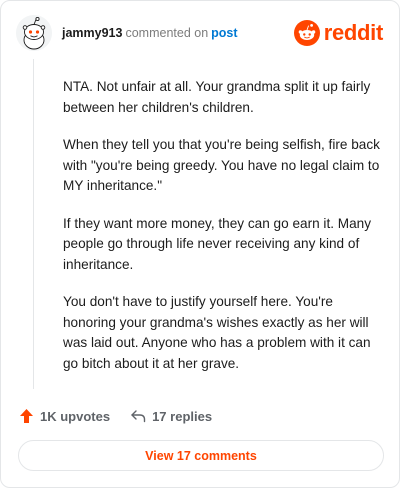 Image resolution: width=400 pixels, height=488 pixels. Describe the element at coordinates (306, 33) in the screenshot. I see `reddit-logo-icon` at that location.